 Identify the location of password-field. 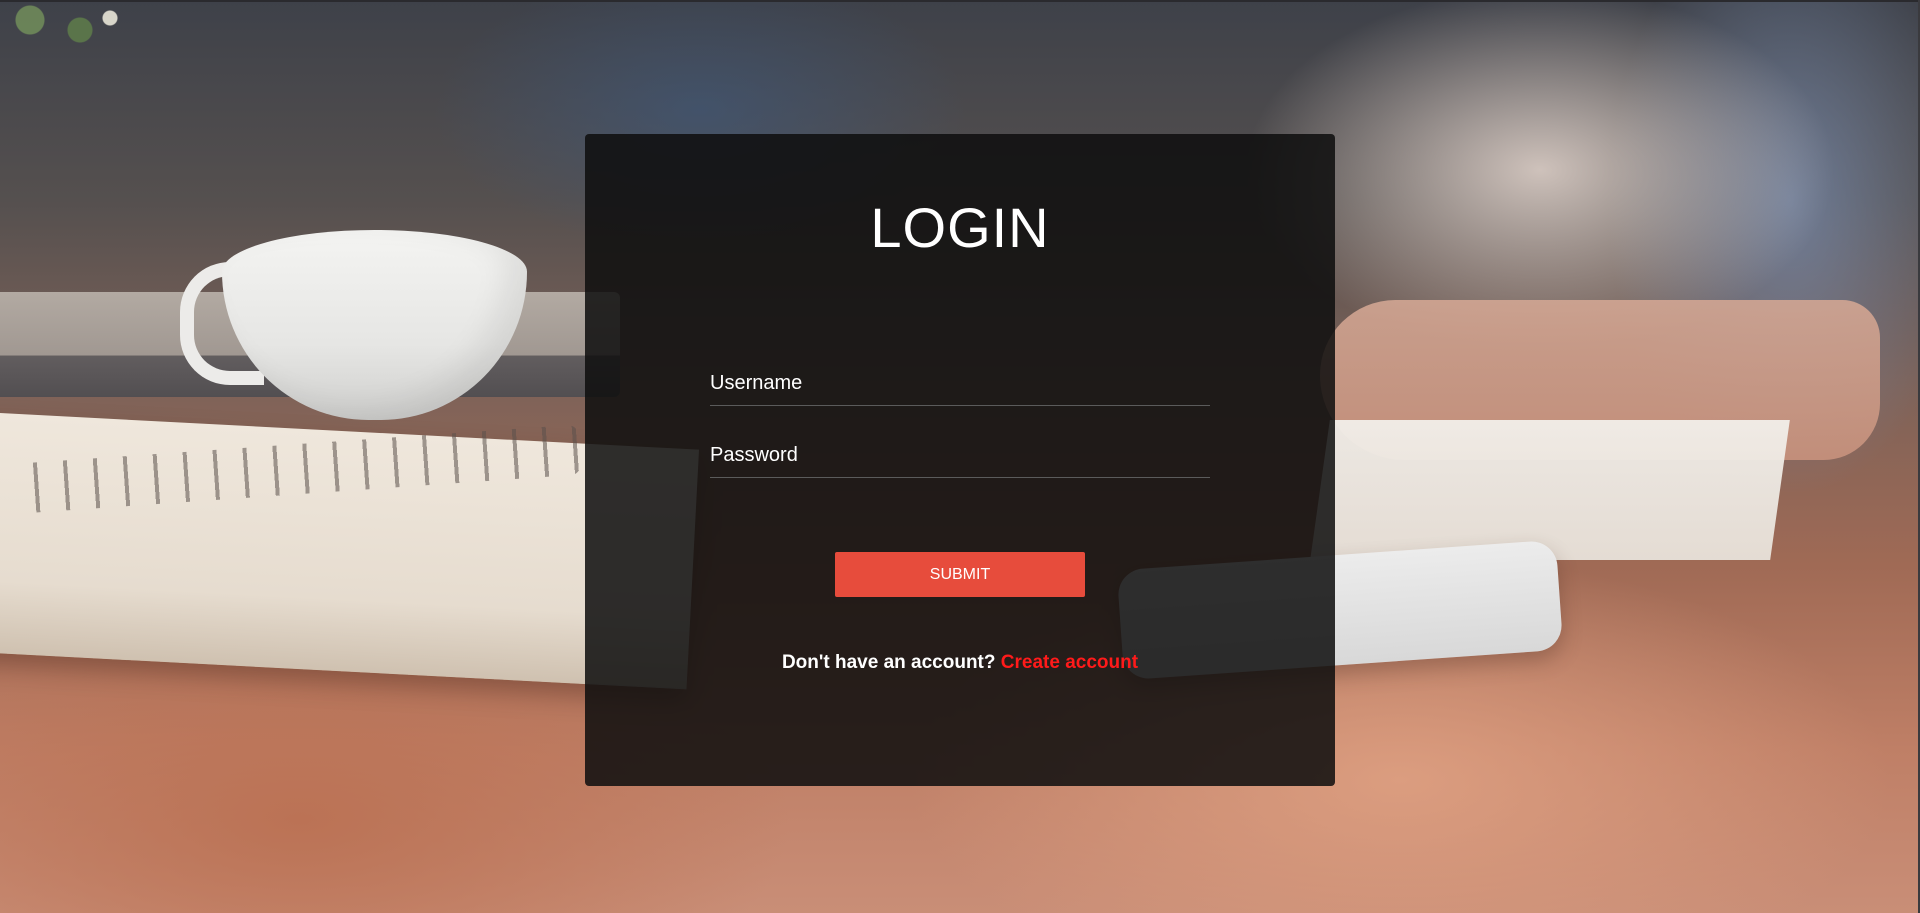
(960, 456).